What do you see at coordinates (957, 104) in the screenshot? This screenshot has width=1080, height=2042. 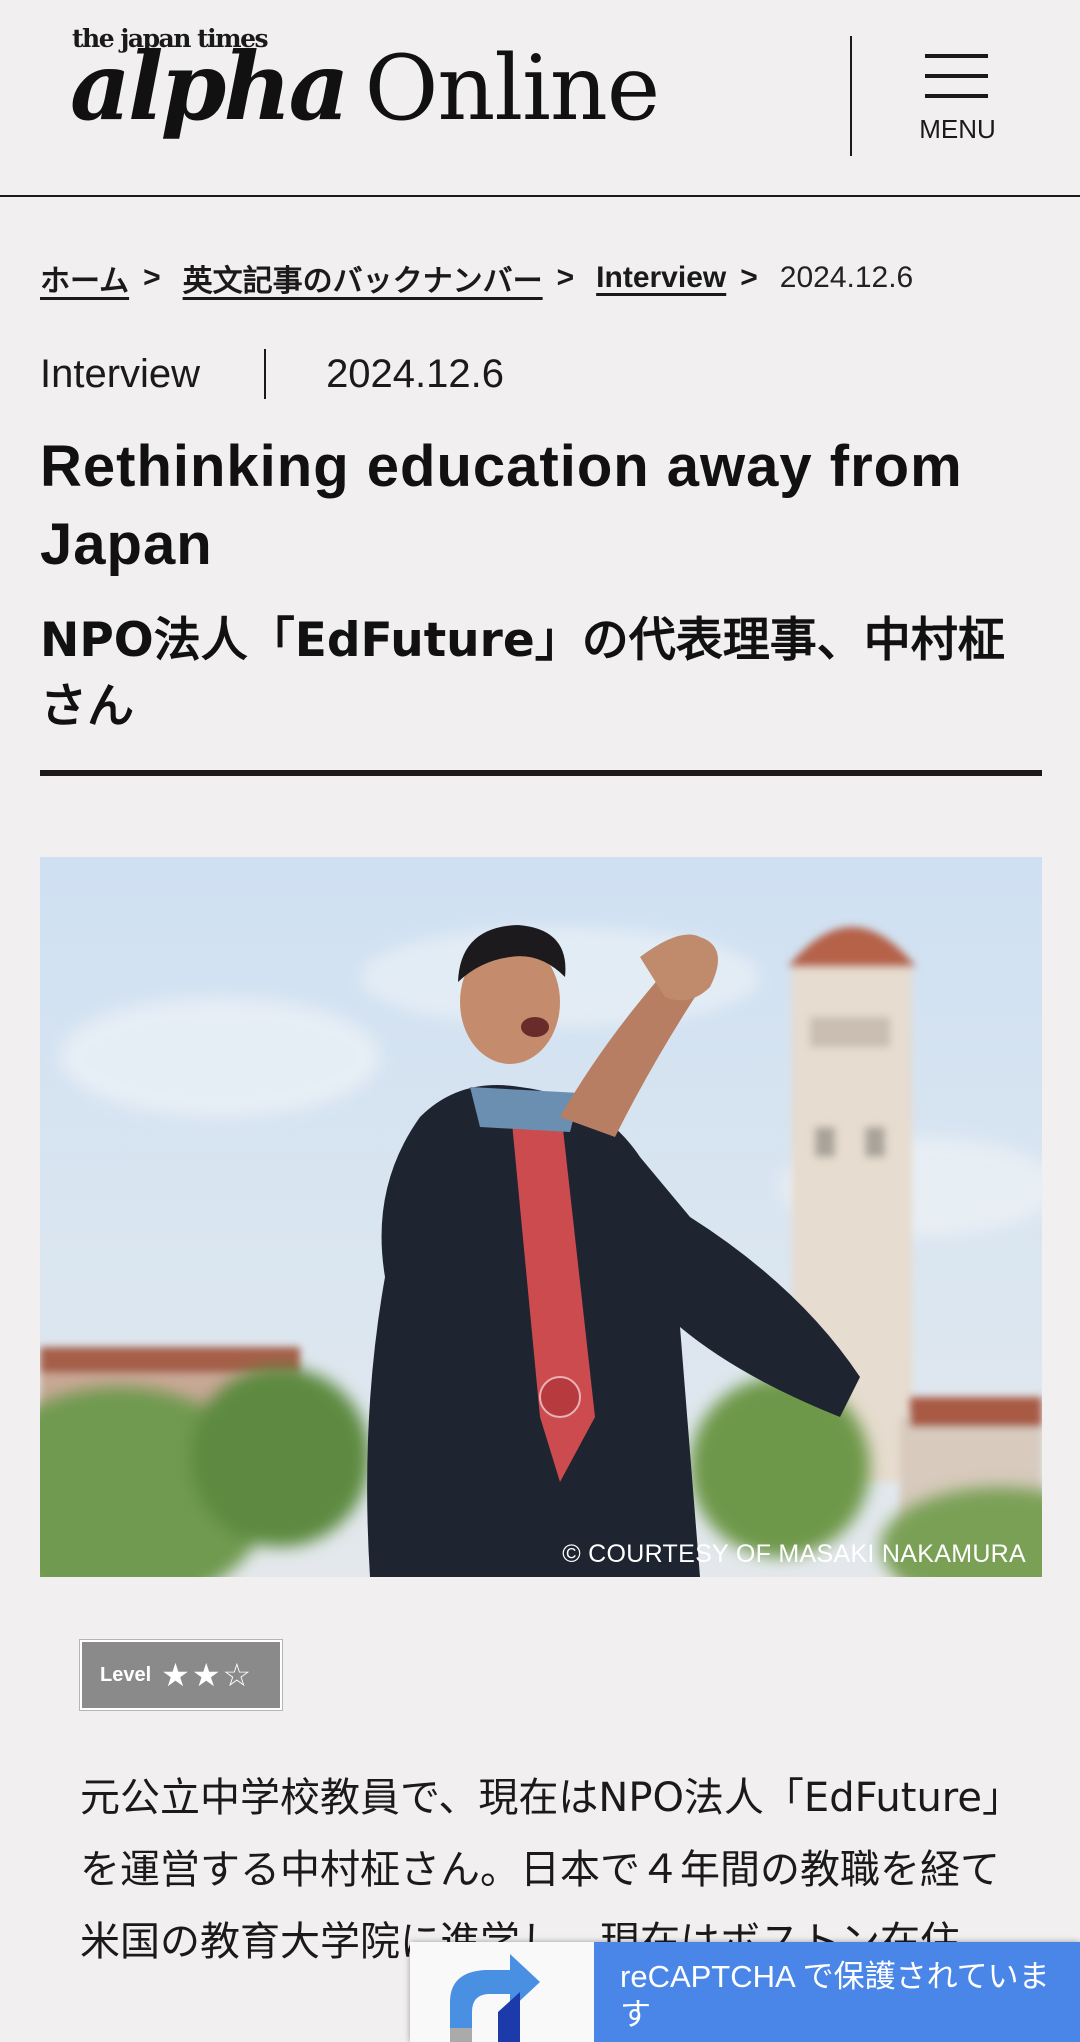 I see `menu-button: MENU` at bounding box center [957, 104].